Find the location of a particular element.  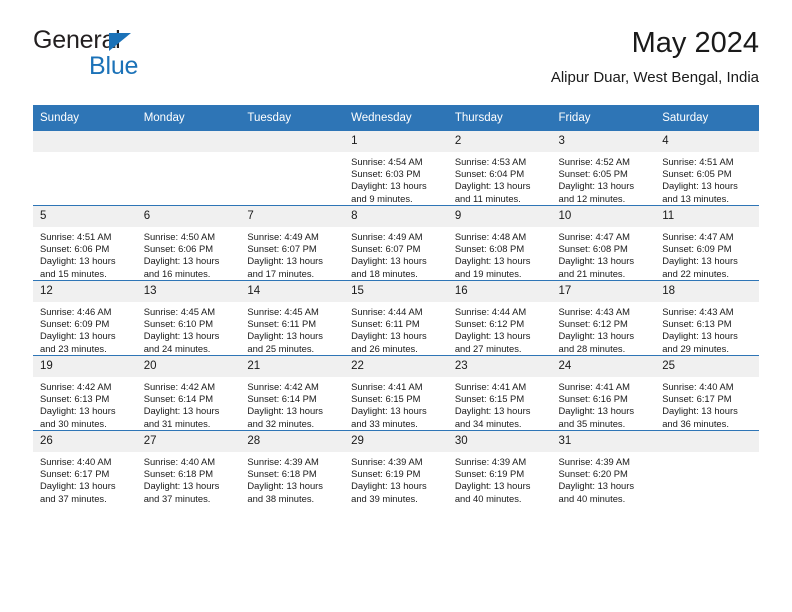

day-number is located at coordinates (85, 141).